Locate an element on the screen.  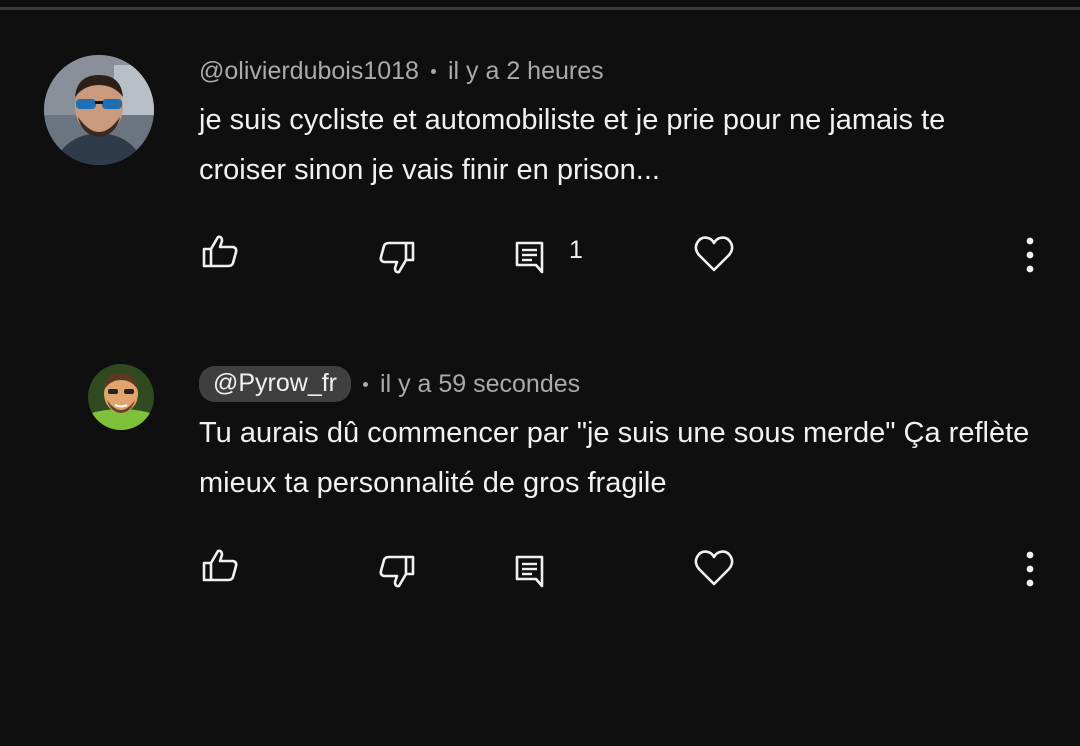
comment-meta: @Pyrow_fr il y a 59 secondes is located at coordinates (389, 384).